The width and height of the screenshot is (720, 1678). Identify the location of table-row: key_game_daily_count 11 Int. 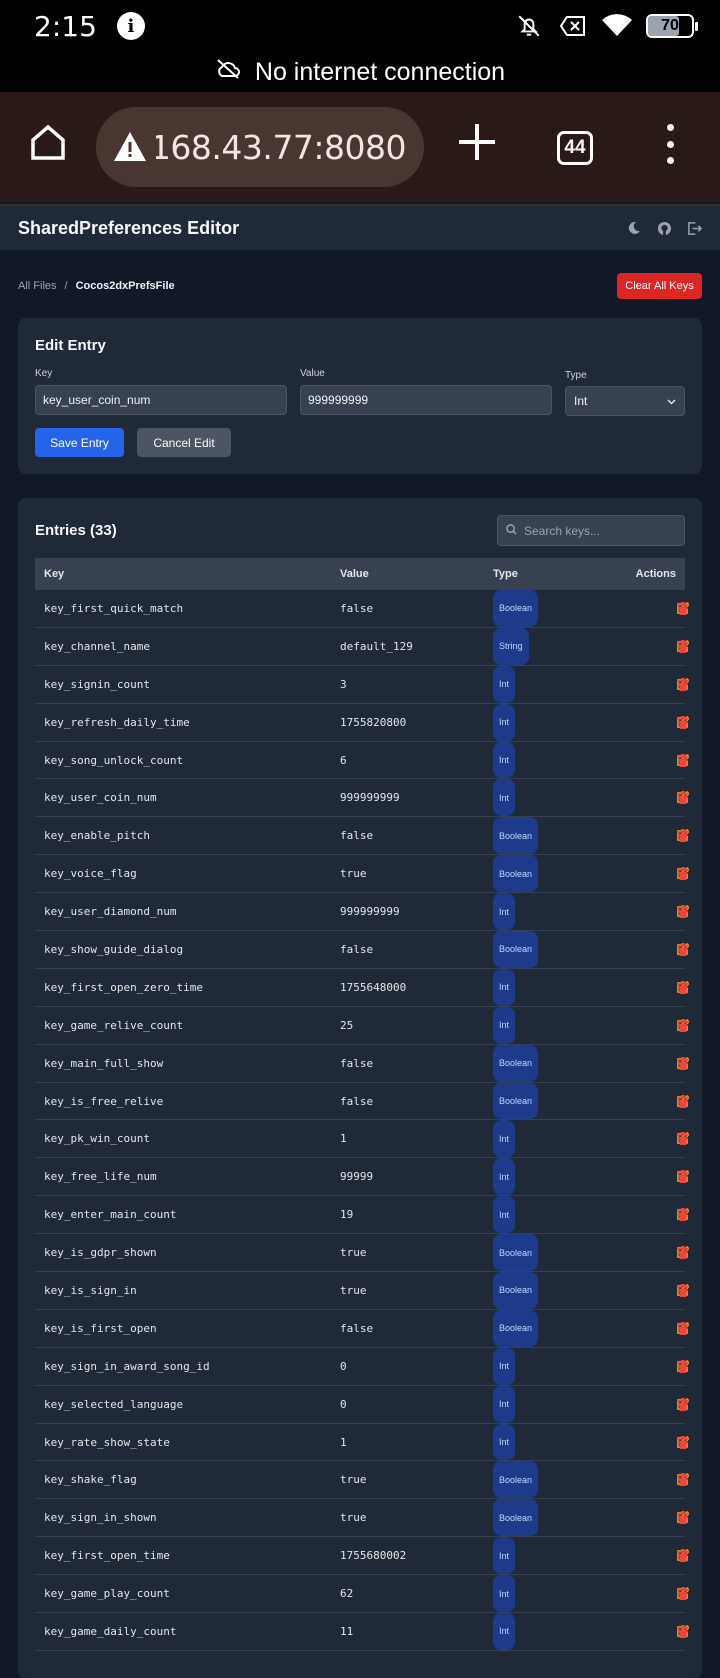
(362, 1632).